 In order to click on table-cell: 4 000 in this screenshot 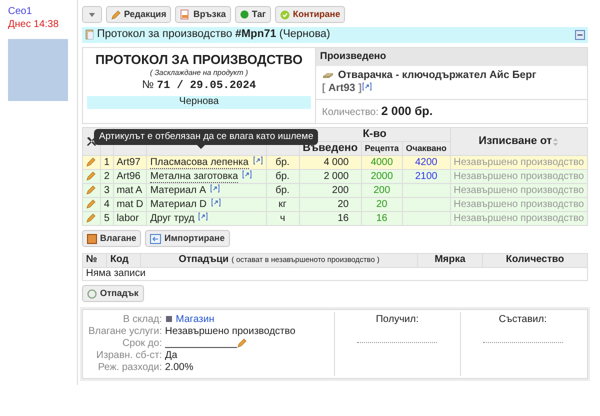, I will do `click(330, 163)`.